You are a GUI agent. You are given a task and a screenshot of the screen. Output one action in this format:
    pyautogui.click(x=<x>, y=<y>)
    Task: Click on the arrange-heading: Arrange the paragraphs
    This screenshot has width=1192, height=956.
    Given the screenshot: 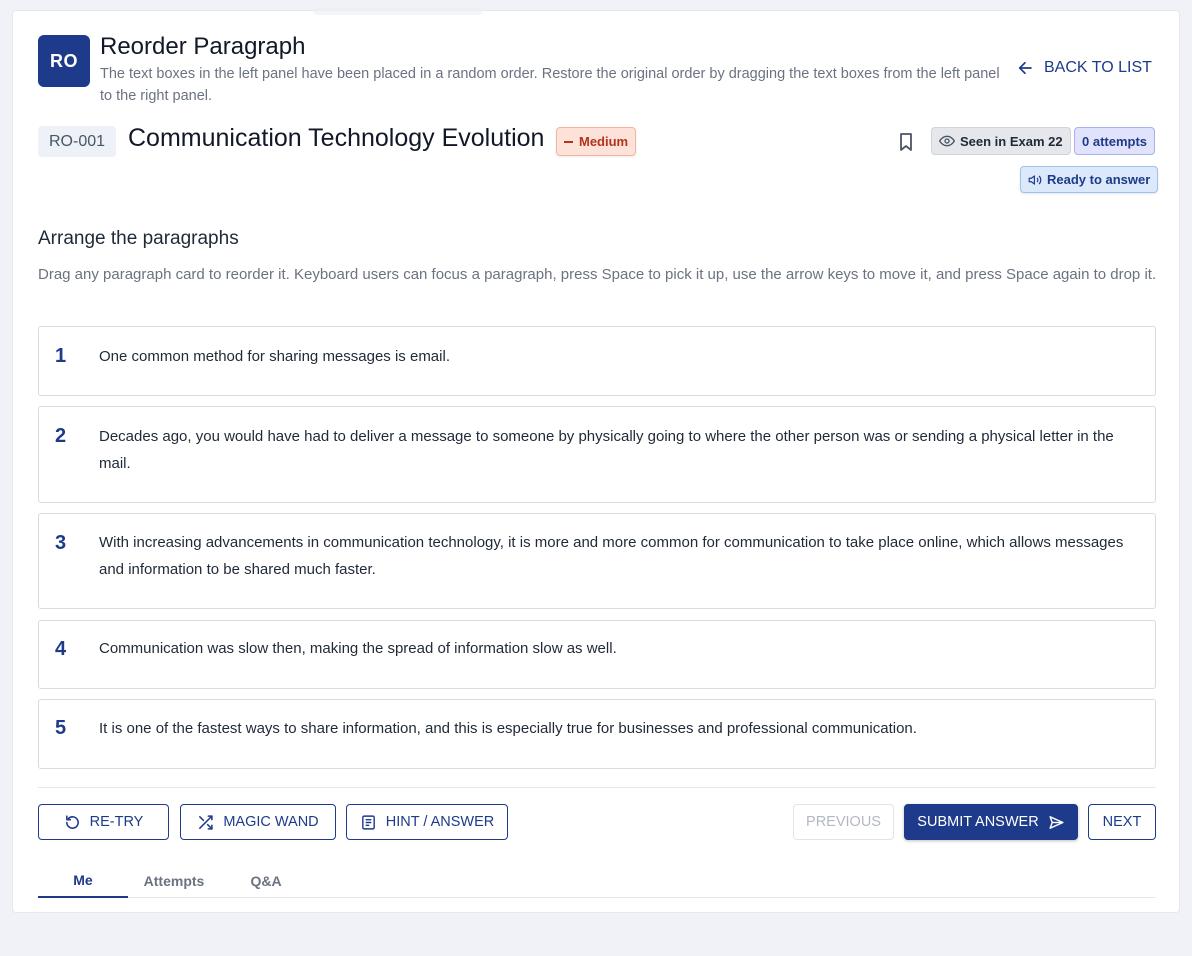 What is the action you would take?
    pyautogui.click(x=138, y=238)
    